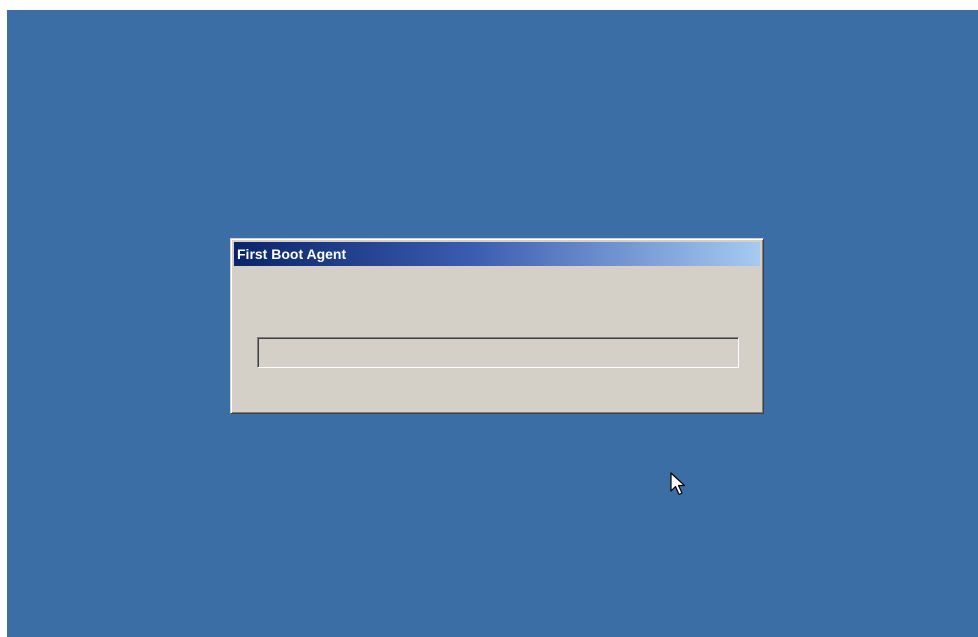 The width and height of the screenshot is (978, 637). I want to click on dialog-titlebar: First Boot Agent, so click(497, 254).